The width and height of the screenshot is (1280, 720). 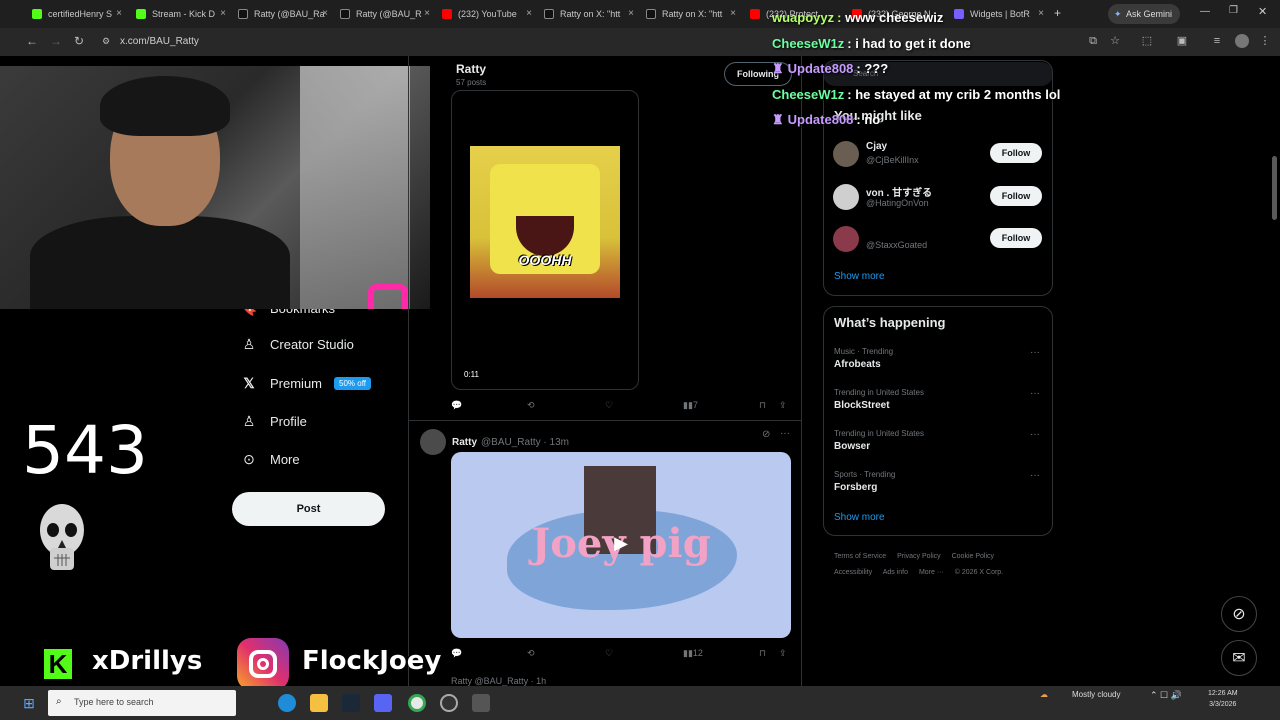 What do you see at coordinates (449, 703) in the screenshot?
I see `obs-icon` at bounding box center [449, 703].